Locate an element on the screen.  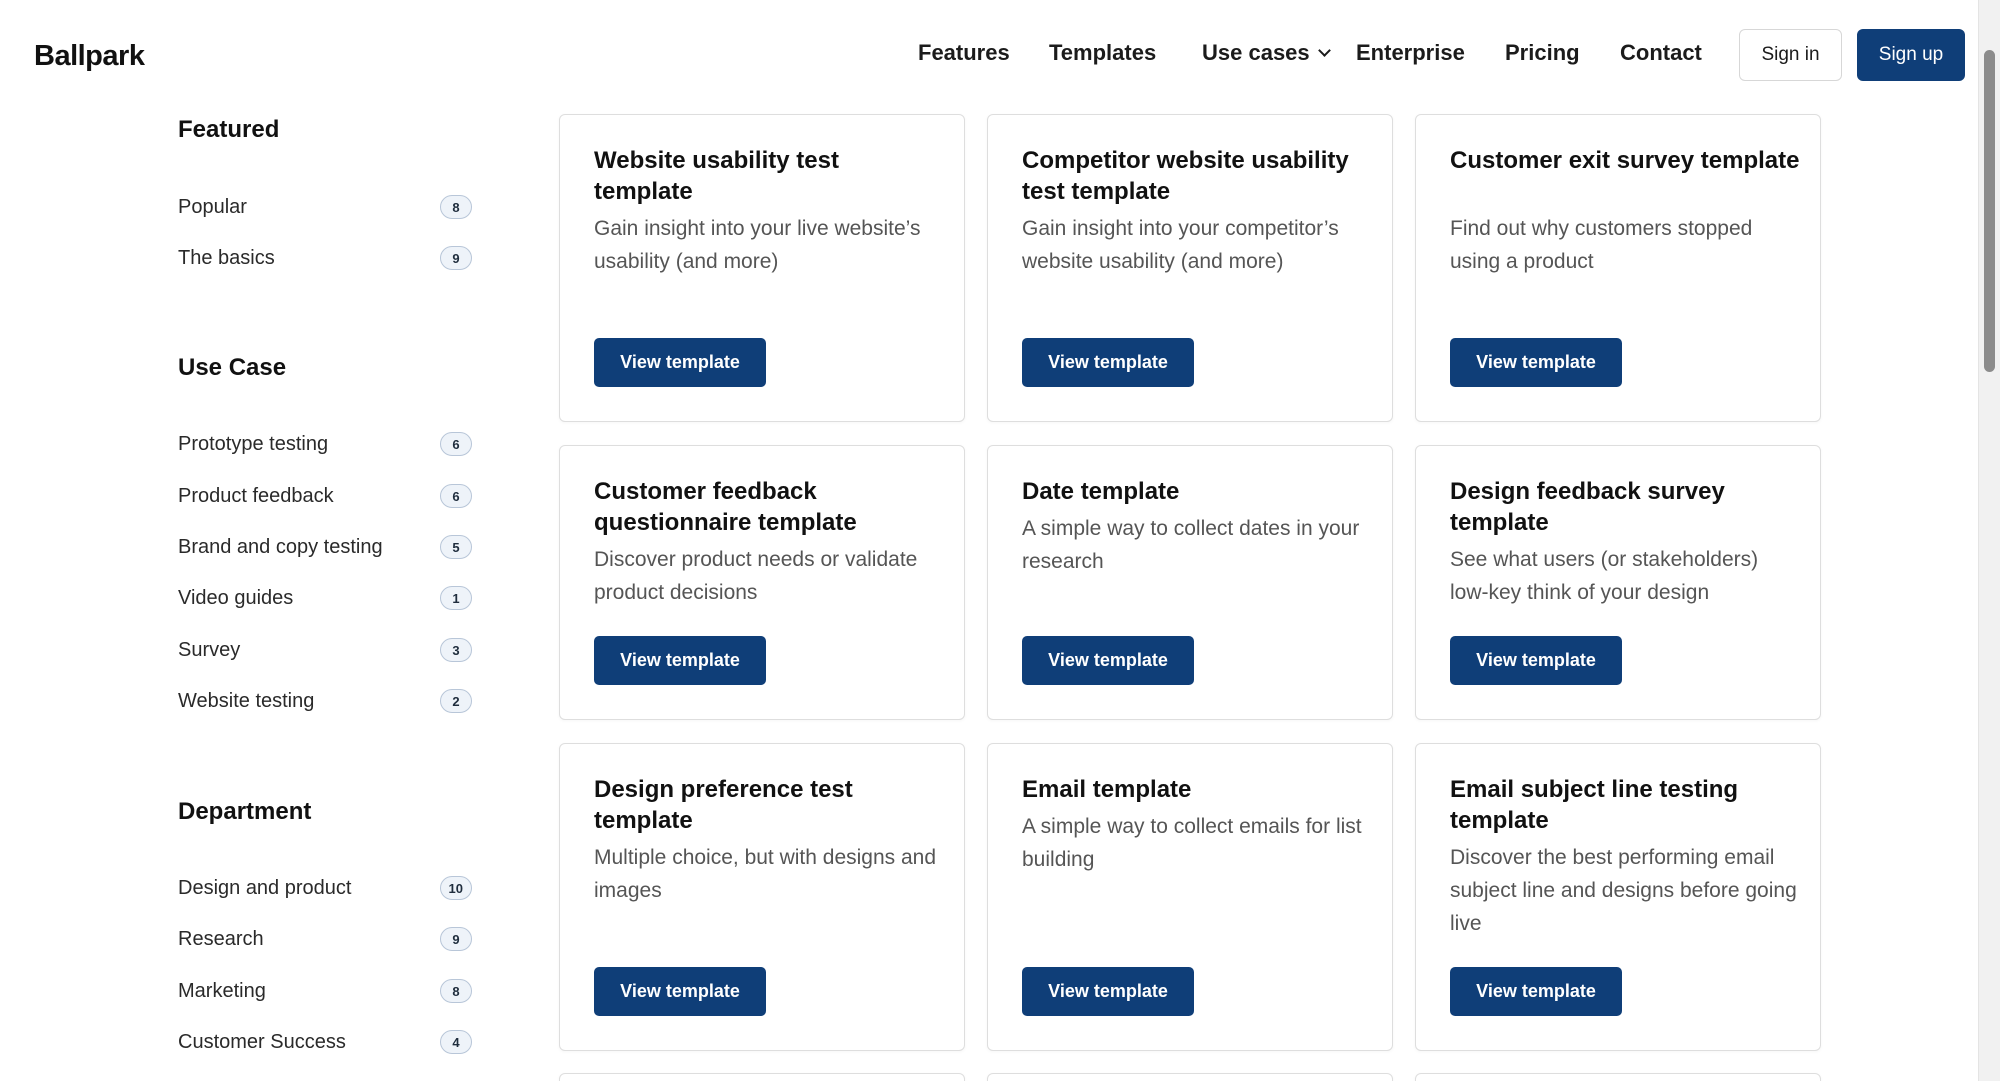
nav-templates: Templates is located at coordinates (1102, 53).